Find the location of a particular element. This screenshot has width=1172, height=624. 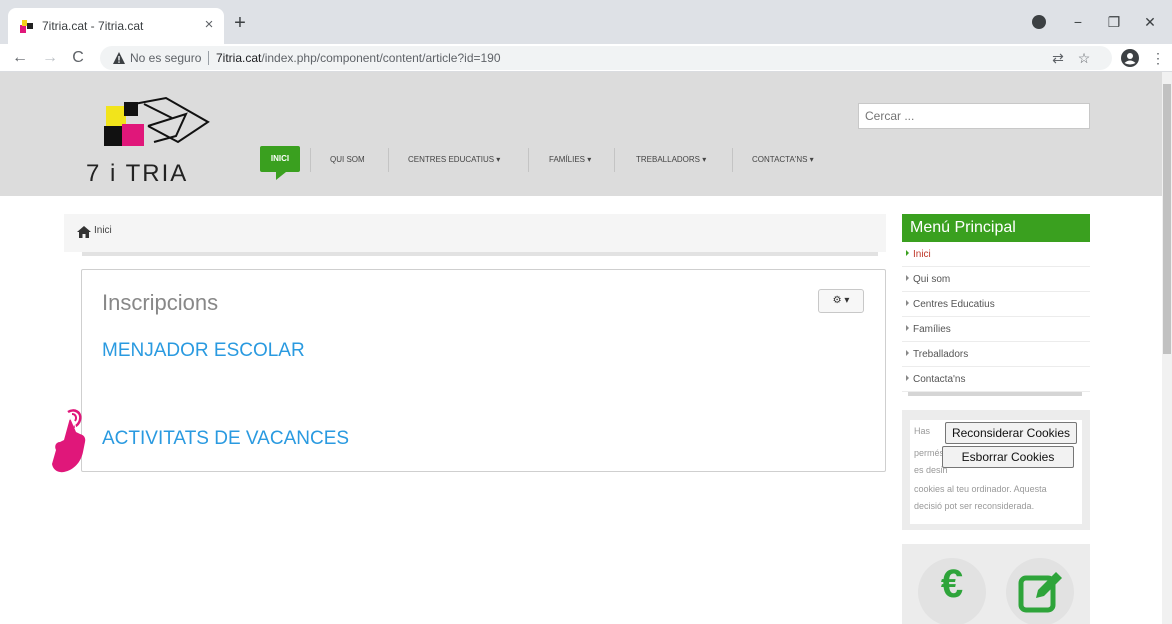

edit-form-icon is located at coordinates (1040, 592).